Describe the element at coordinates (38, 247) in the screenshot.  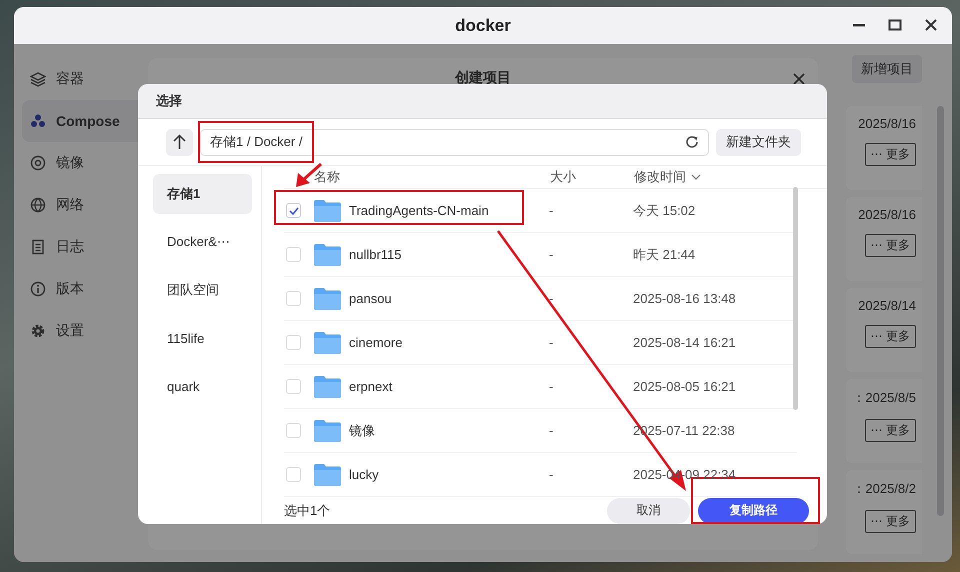
I see `document-icon` at that location.